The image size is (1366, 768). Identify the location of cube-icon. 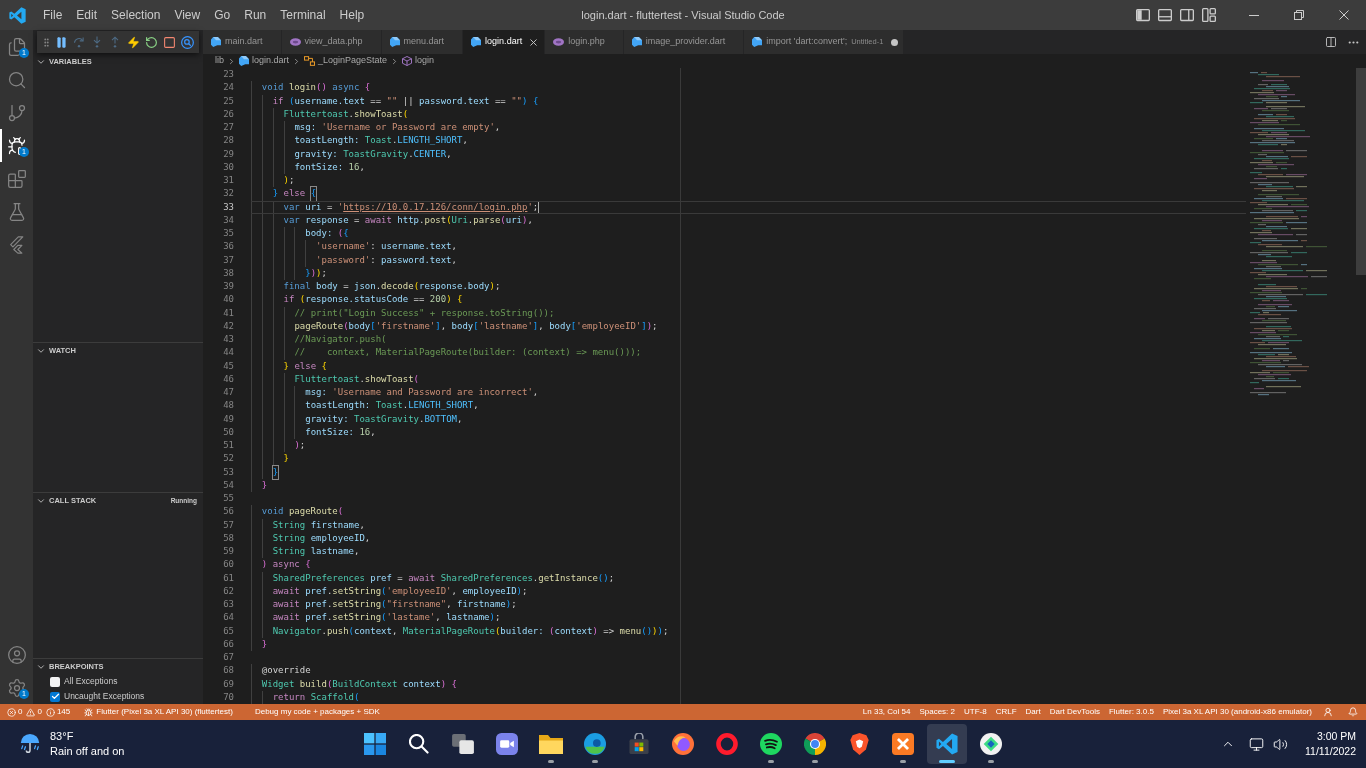
(407, 61).